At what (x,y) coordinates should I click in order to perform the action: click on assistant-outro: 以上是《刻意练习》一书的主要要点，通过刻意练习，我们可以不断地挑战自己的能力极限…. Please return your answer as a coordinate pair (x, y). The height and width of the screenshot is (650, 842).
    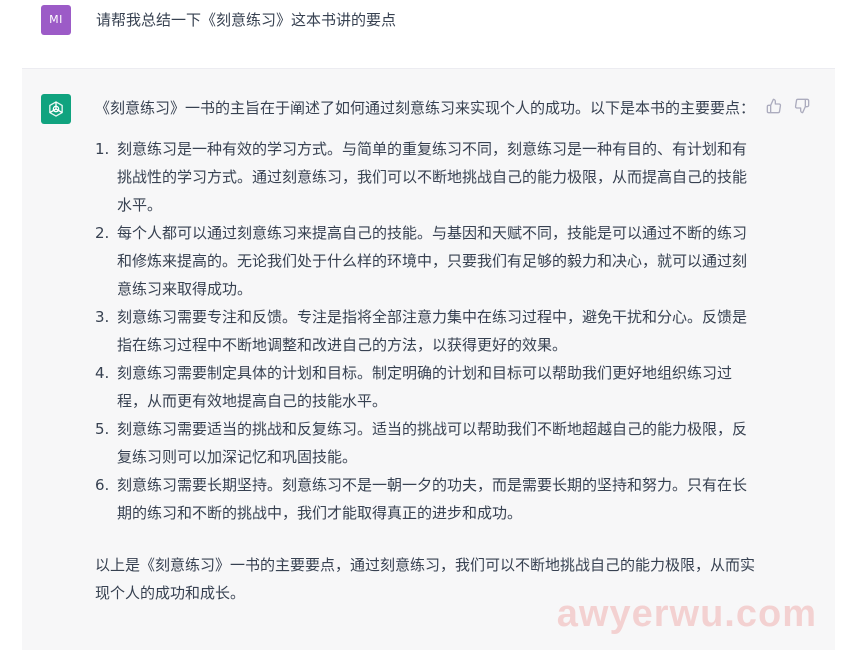
    Looking at the image, I should click on (425, 579).